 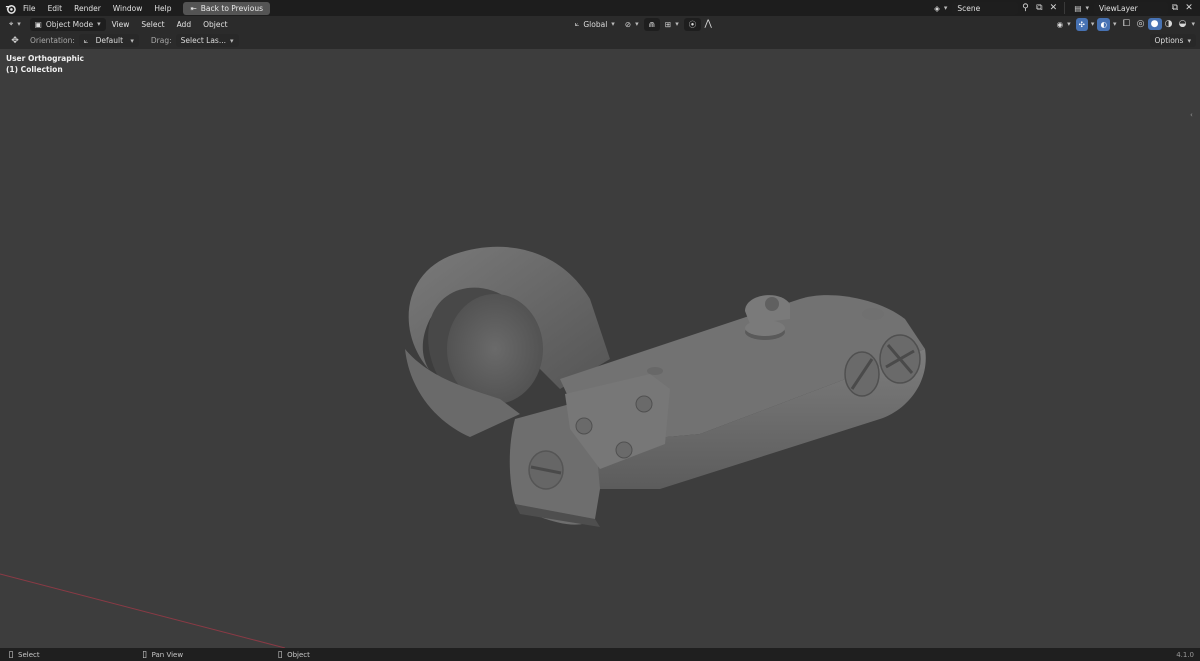 I want to click on default-orientation-icon: ⟀, so click(x=86, y=40).